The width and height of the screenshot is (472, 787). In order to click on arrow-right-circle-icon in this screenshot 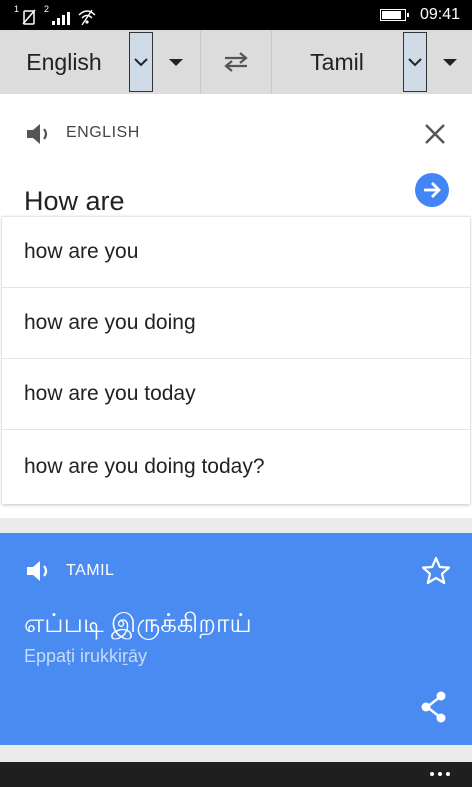, I will do `click(432, 190)`.